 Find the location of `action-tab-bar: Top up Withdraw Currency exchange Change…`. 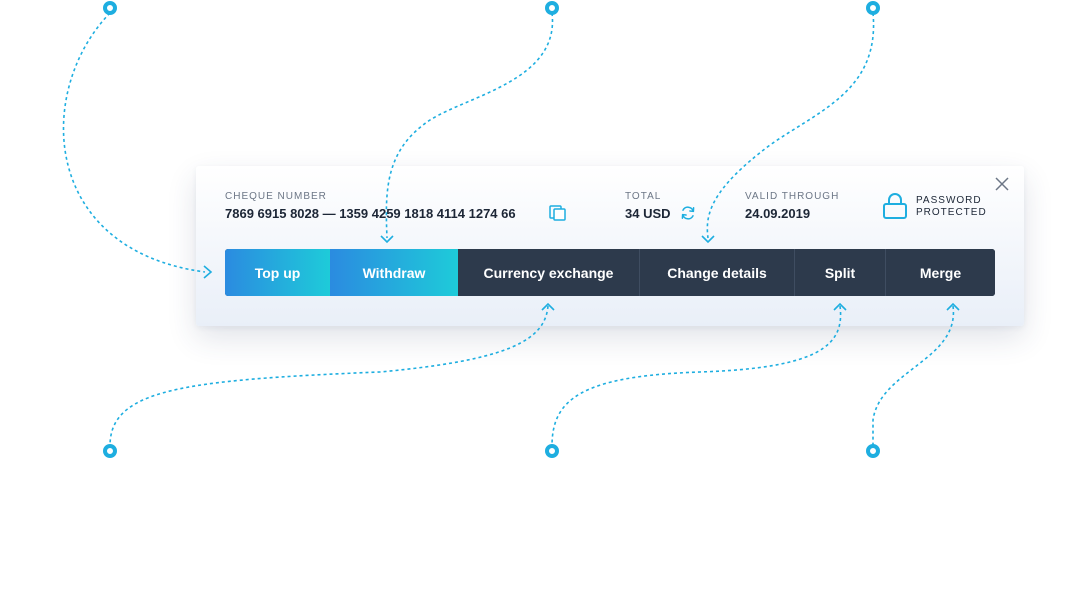

action-tab-bar: Top up Withdraw Currency exchange Change… is located at coordinates (610, 272).